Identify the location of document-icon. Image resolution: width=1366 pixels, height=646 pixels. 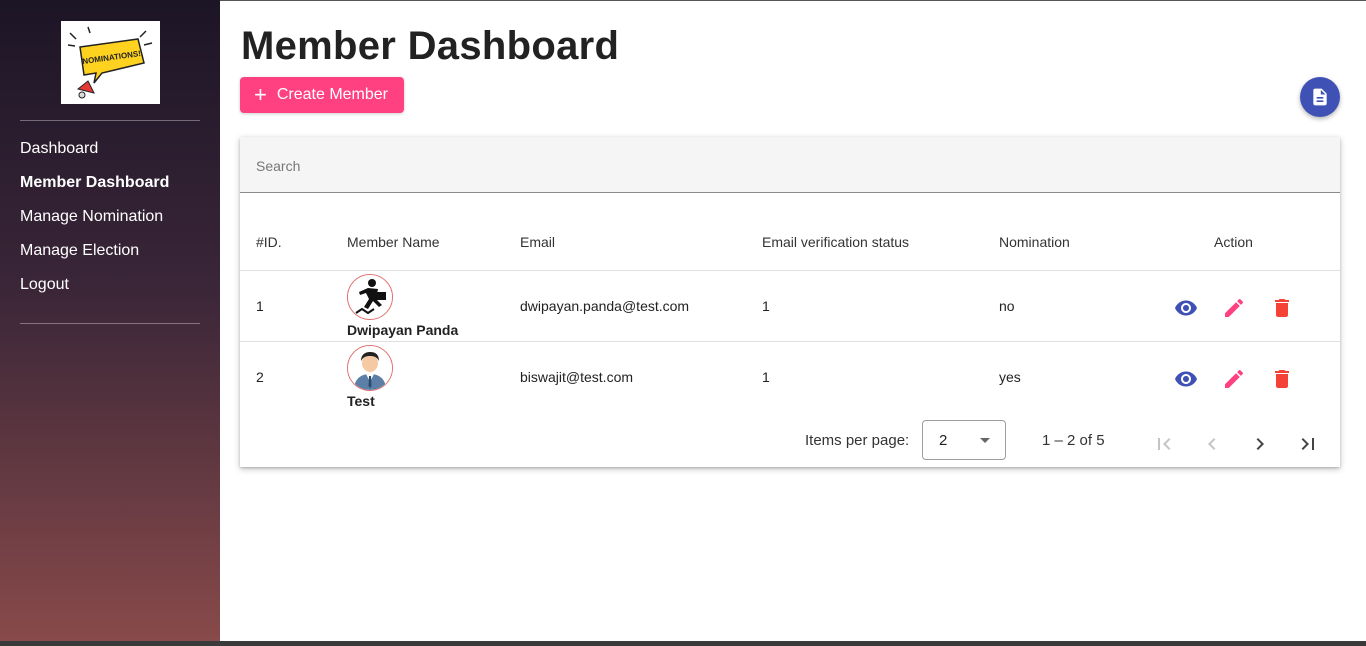
(1320, 97).